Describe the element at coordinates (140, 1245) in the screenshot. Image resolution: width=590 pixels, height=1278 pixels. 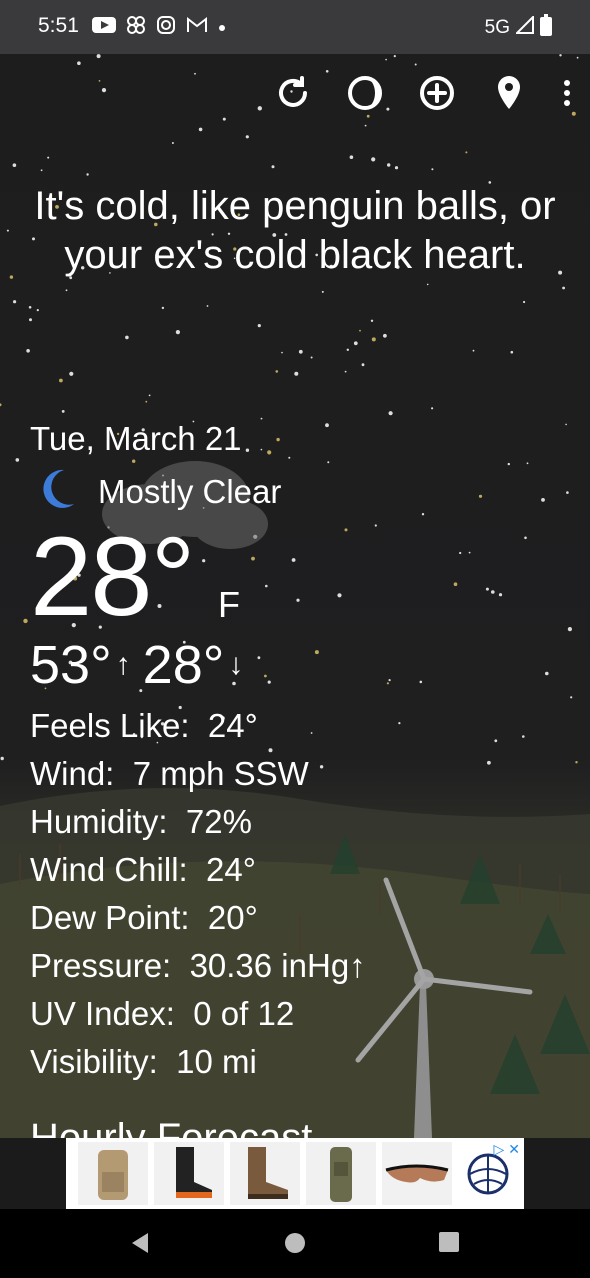
I see `back-icon` at that location.